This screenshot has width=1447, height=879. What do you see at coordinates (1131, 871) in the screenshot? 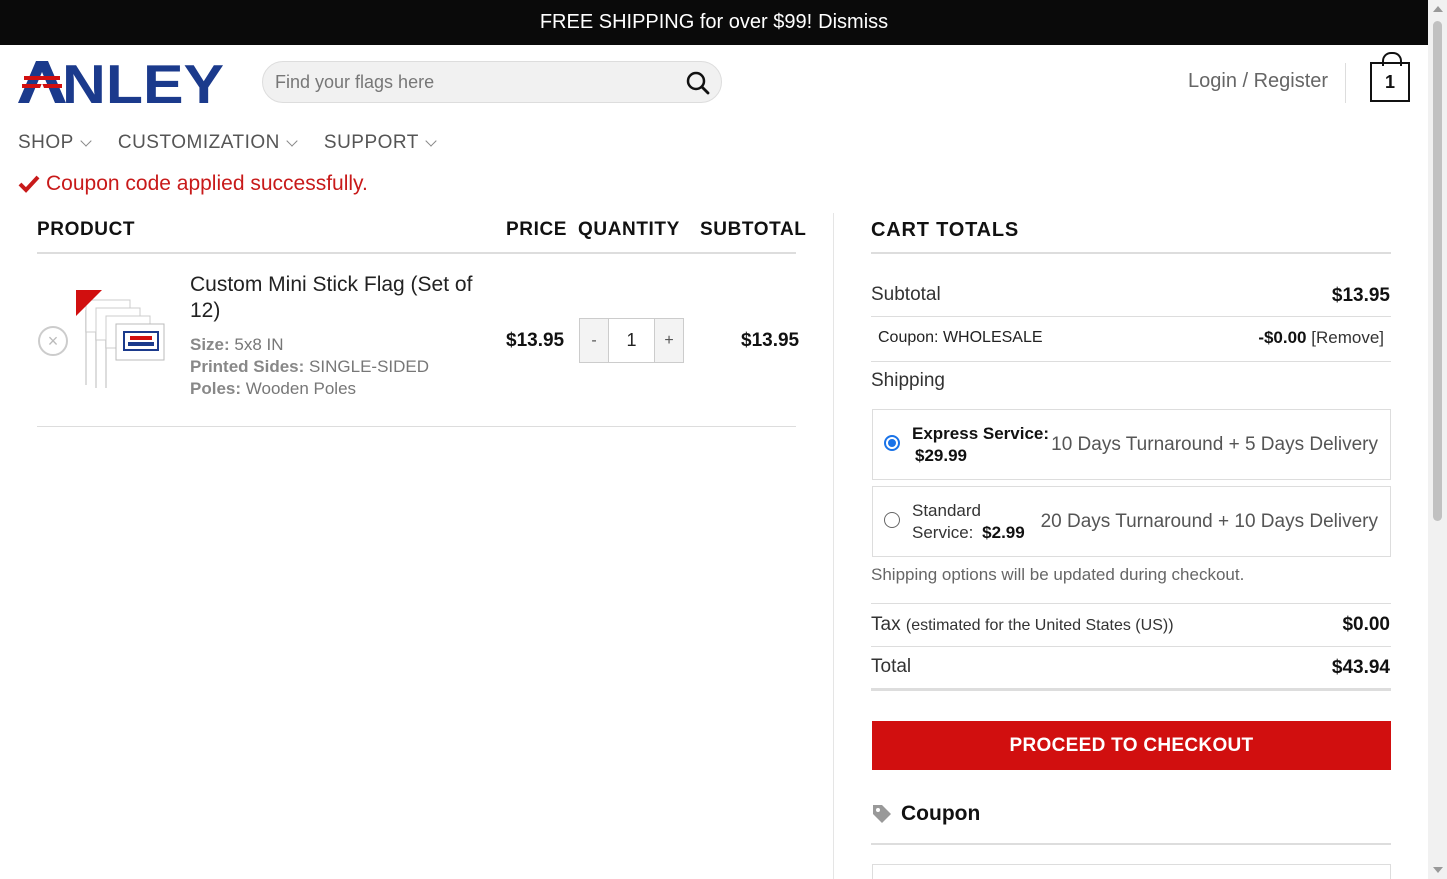
I see `coupon-code-input` at bounding box center [1131, 871].